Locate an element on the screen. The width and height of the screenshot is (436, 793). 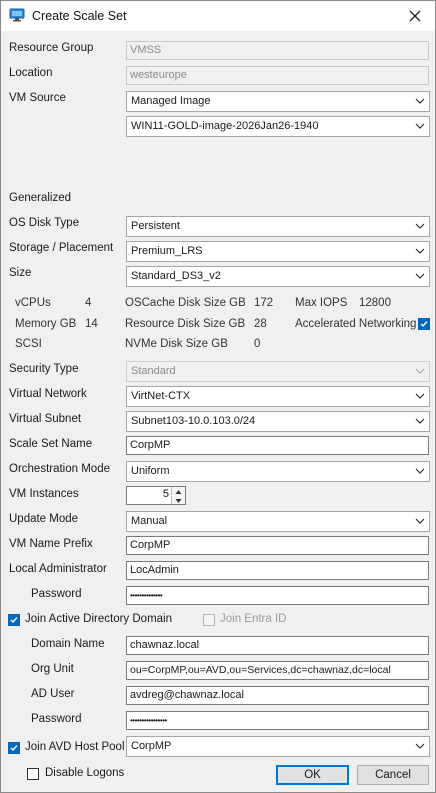
join-ad-domain-label: Join Active Directory Domain is located at coordinates (98, 619).